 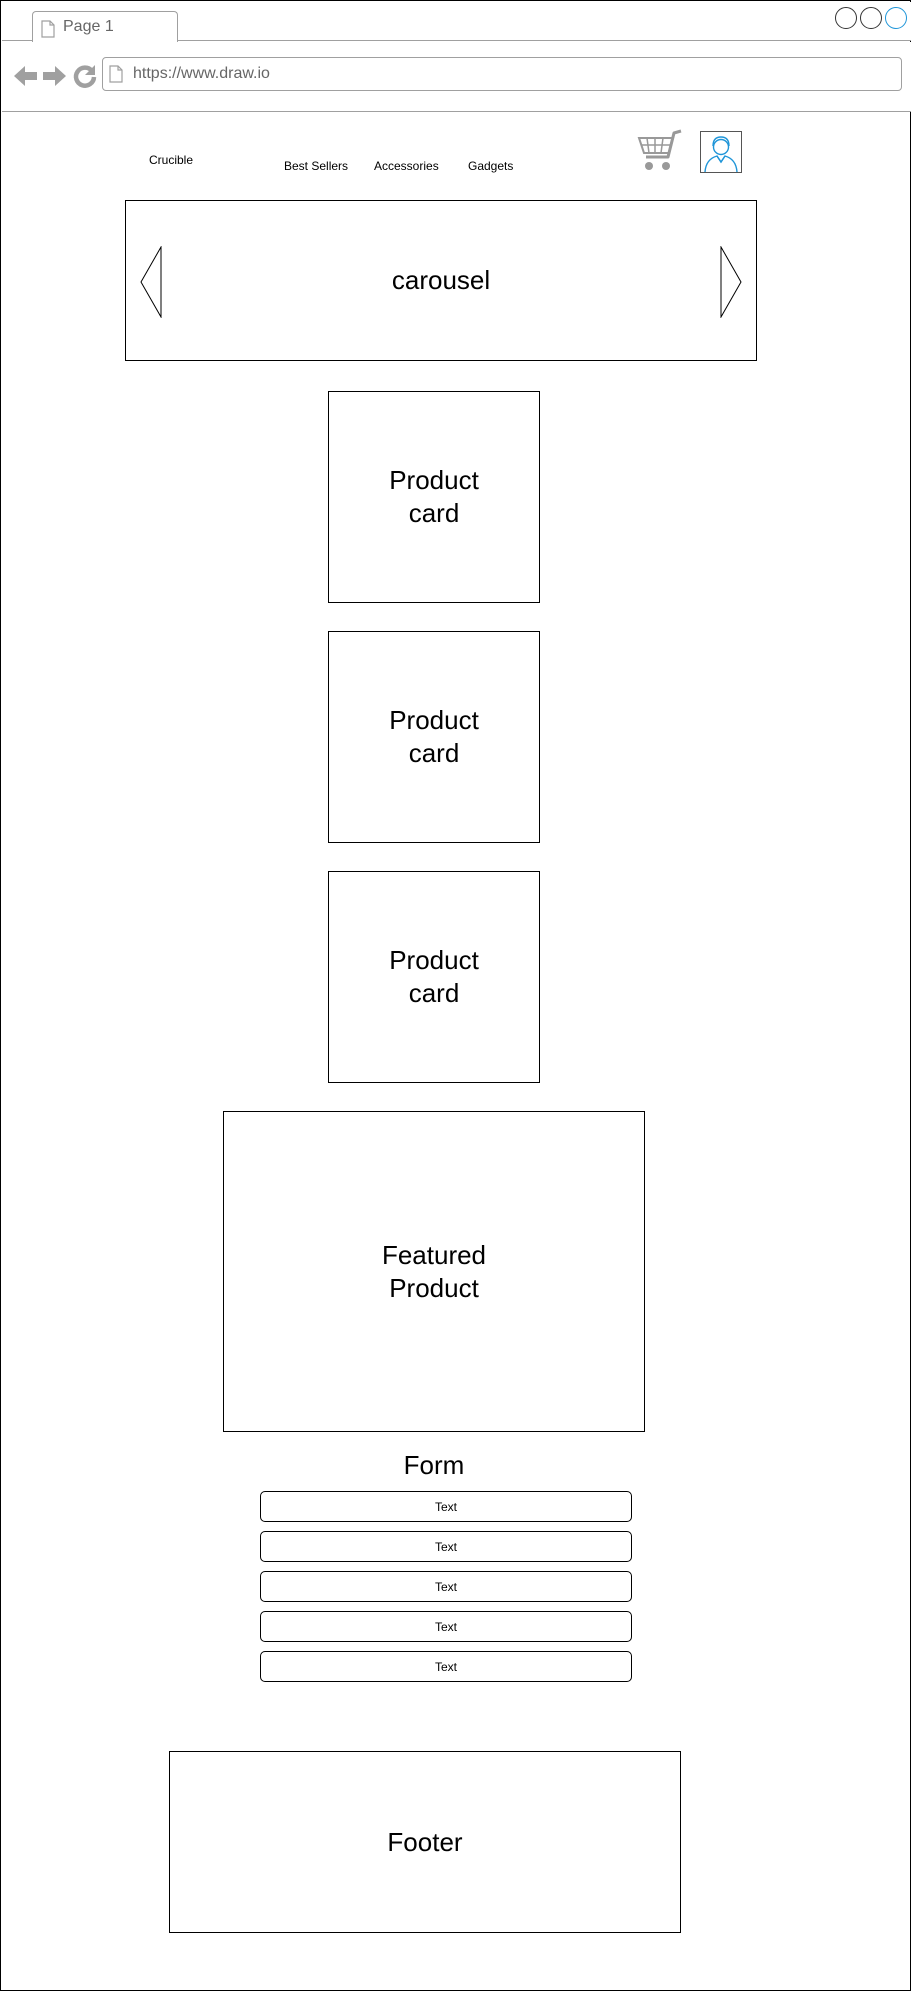 I want to click on tab-title: Page 1, so click(x=88, y=26).